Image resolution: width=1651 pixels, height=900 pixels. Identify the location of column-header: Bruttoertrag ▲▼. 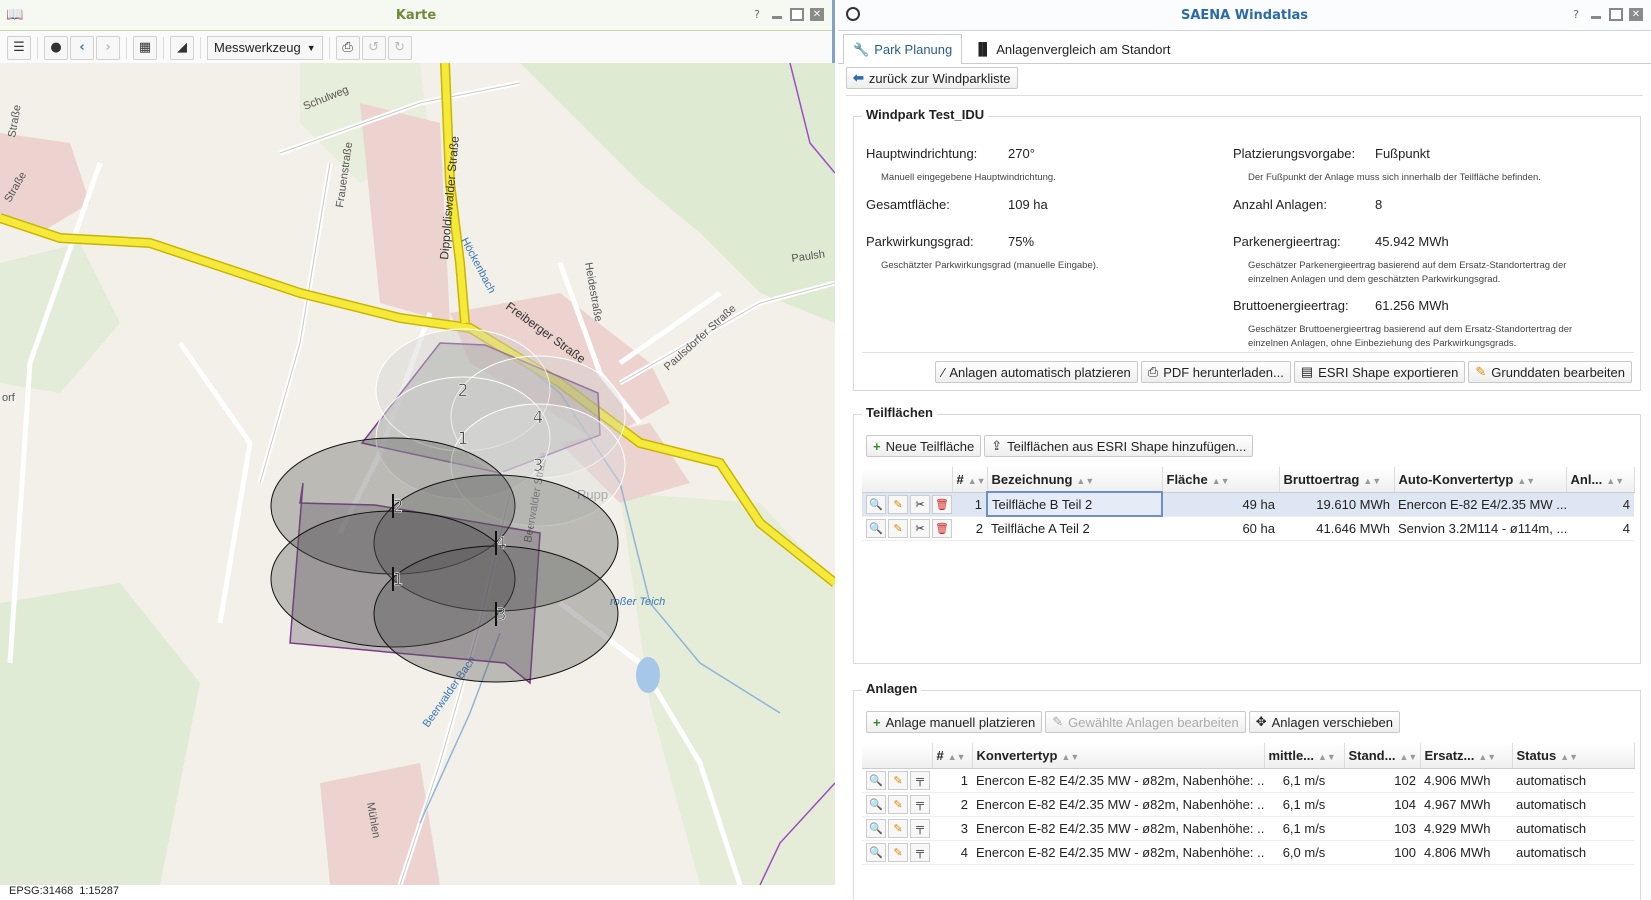
(1337, 480).